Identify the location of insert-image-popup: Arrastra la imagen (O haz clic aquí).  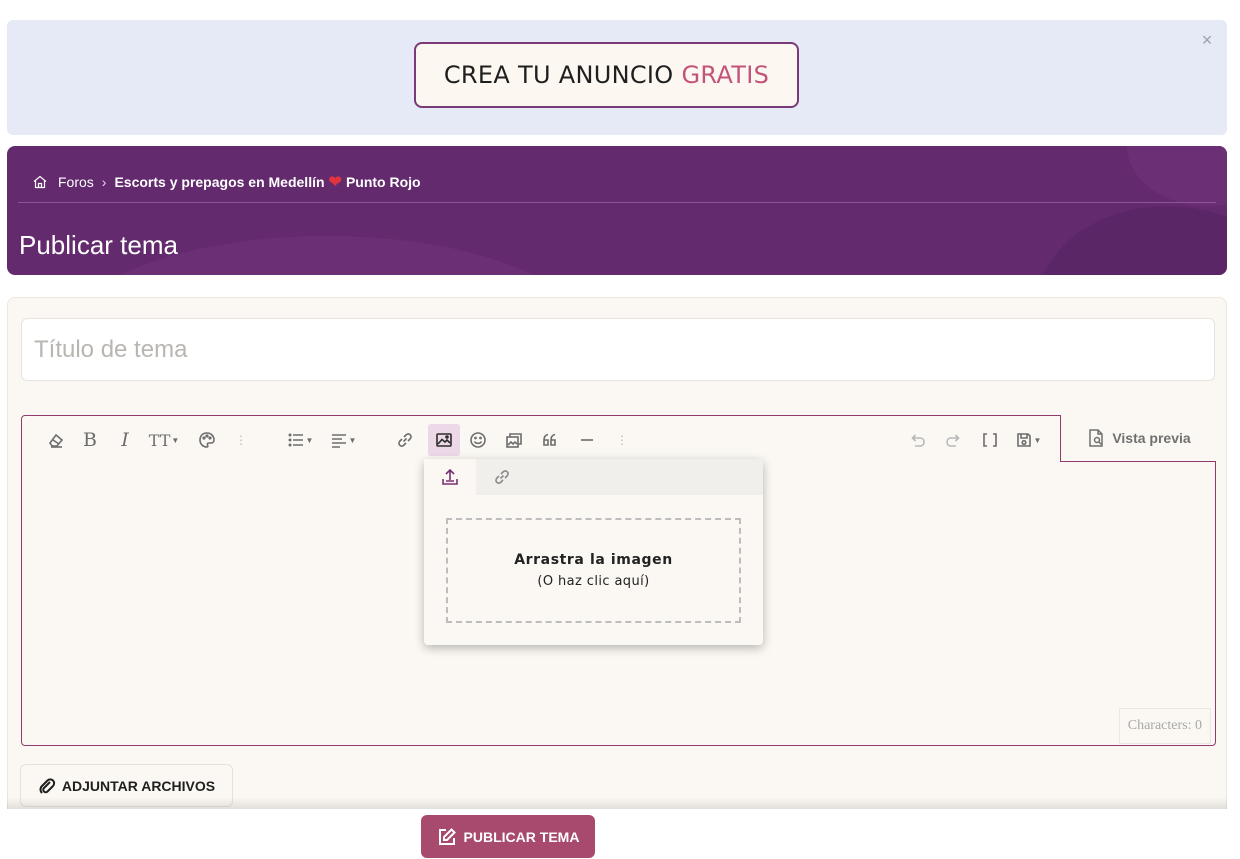
(593, 552).